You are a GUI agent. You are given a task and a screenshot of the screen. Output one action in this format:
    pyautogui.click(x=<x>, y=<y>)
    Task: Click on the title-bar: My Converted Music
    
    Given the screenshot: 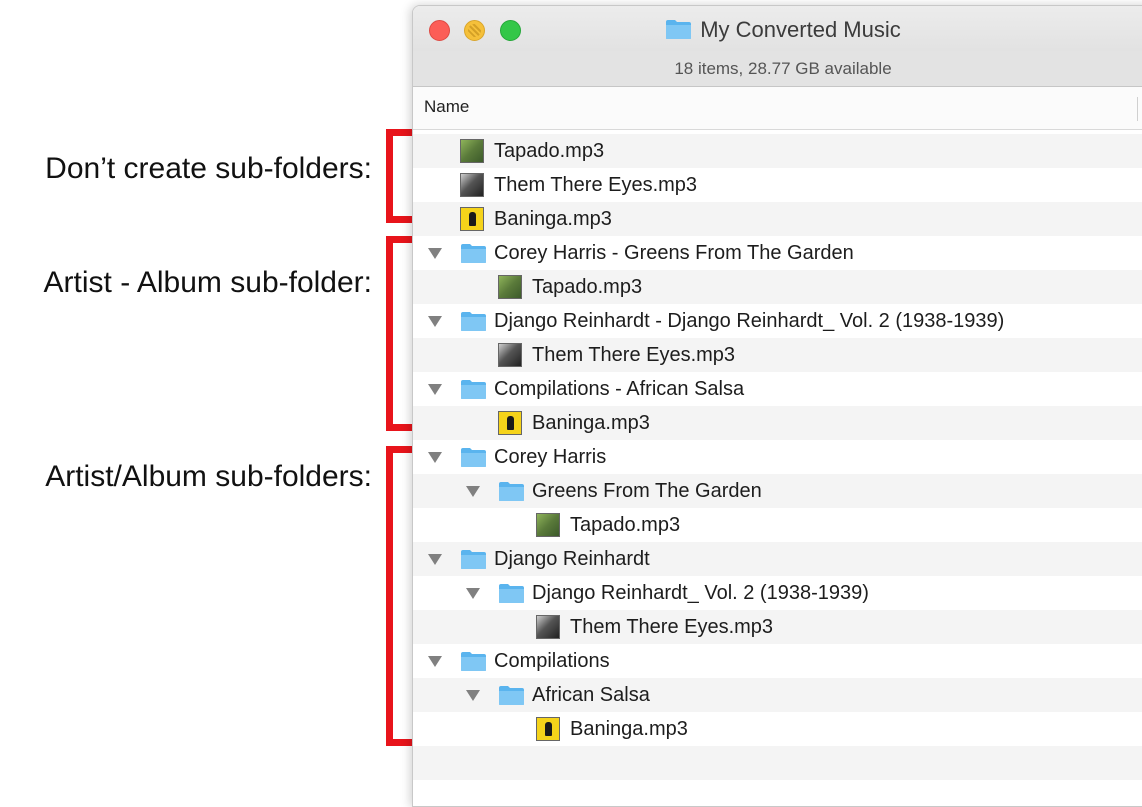 What is the action you would take?
    pyautogui.click(x=777, y=28)
    